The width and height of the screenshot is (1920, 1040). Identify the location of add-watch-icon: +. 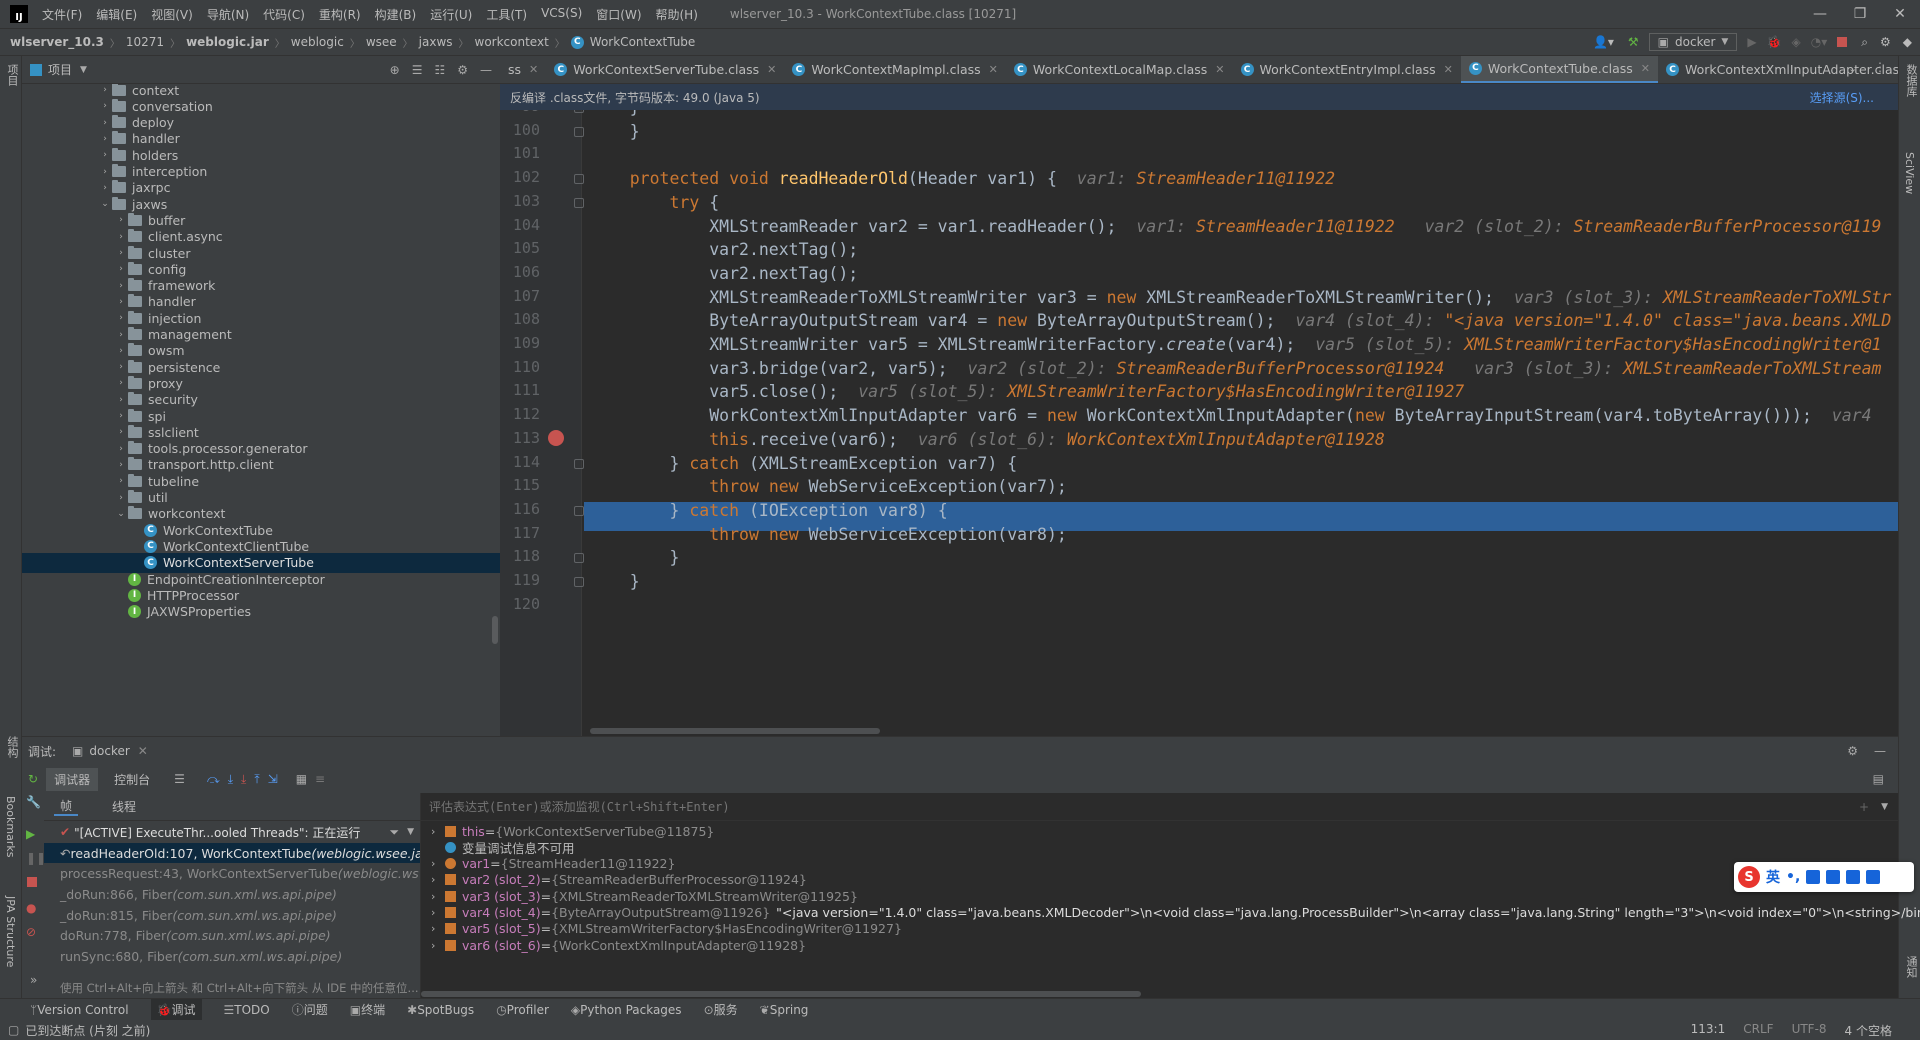
(1864, 807).